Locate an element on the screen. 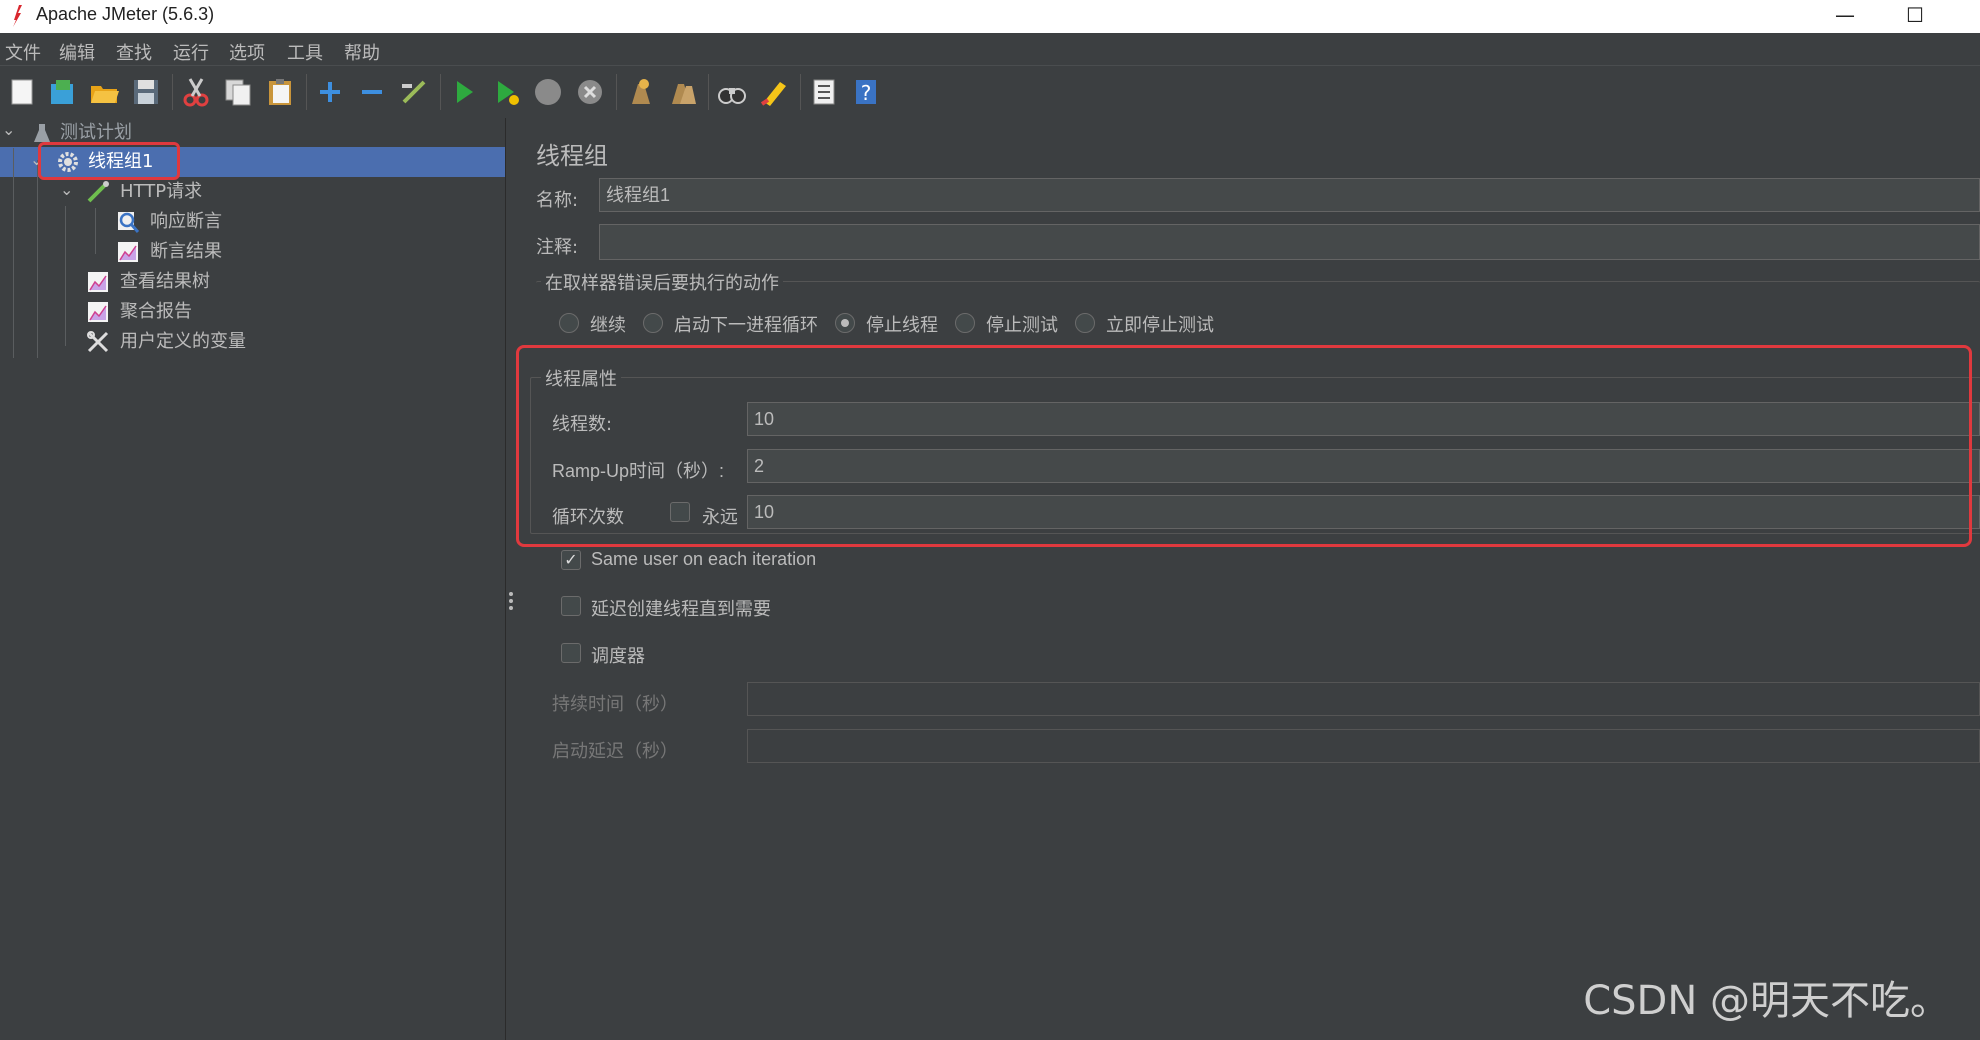 This screenshot has width=1980, height=1040. templates-icon is located at coordinates (62, 92).